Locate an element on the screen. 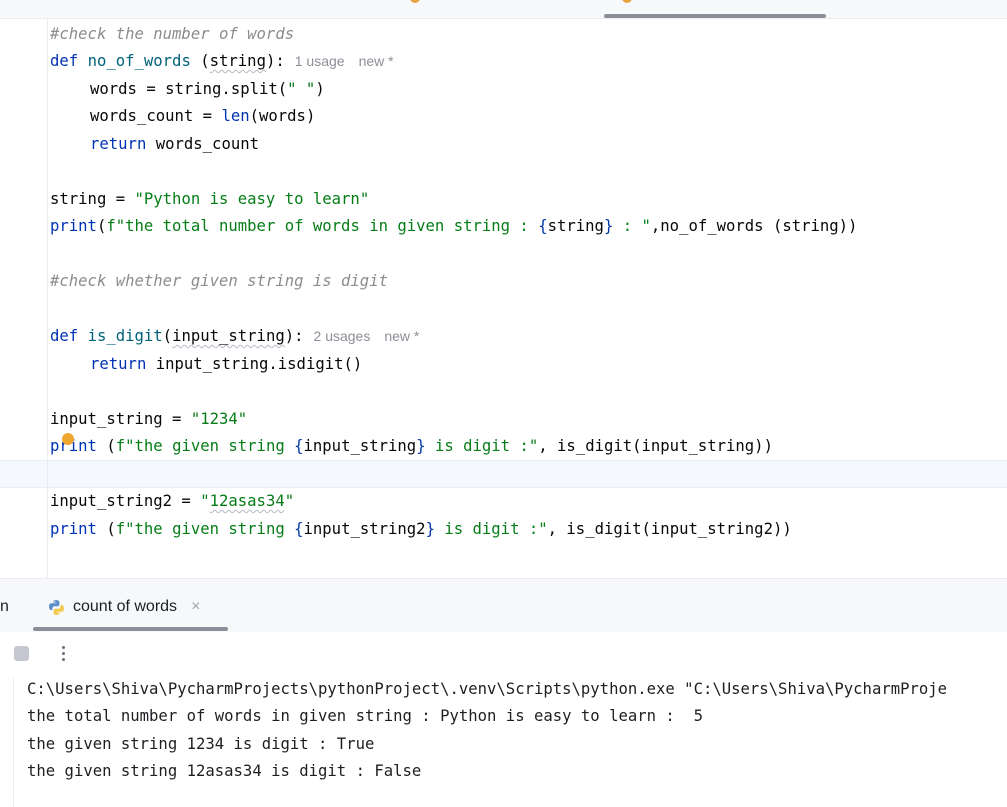  code-line: def is_digit(input_string): 2 usages new * is located at coordinates (234, 336).